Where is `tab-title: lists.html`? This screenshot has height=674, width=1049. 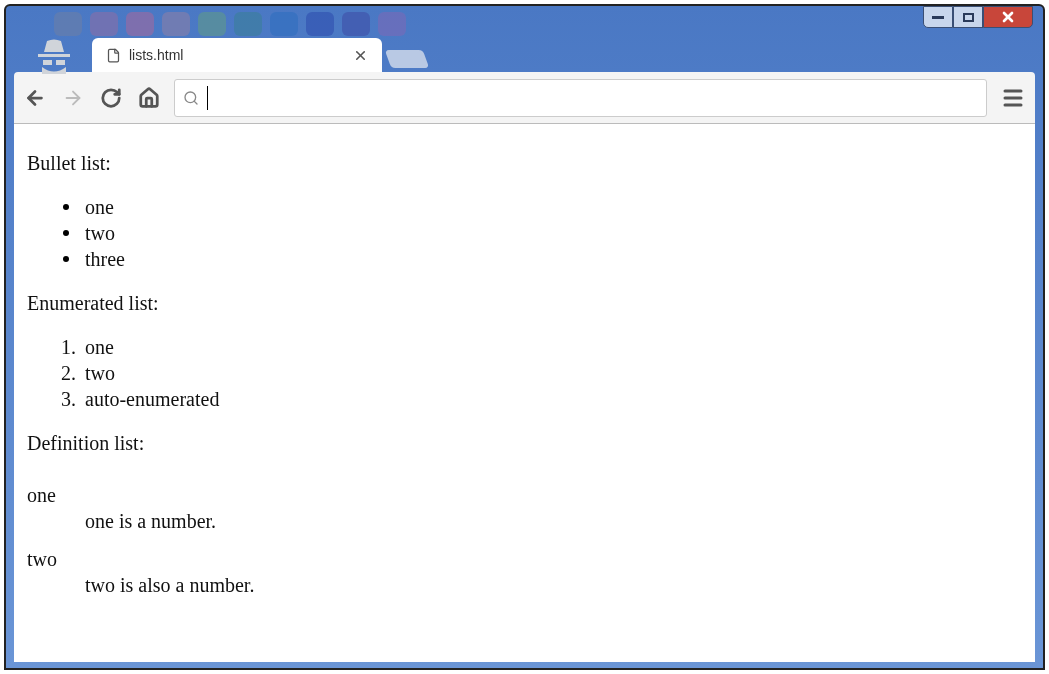 tab-title: lists.html is located at coordinates (156, 55).